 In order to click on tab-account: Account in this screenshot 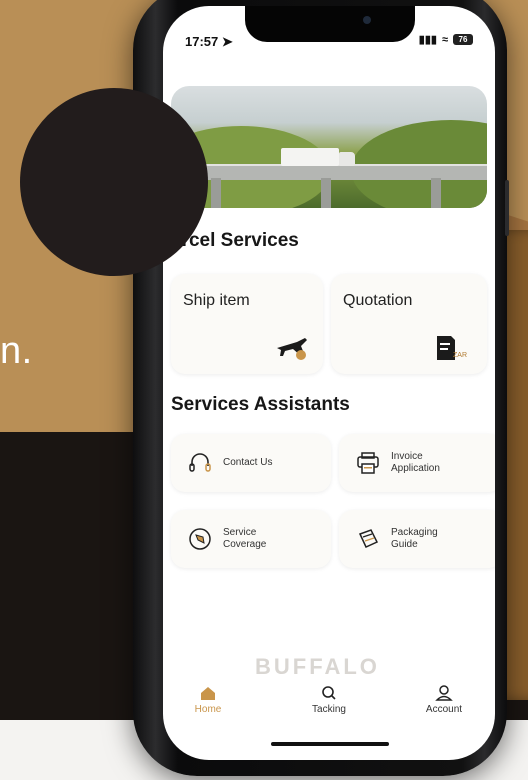, I will do `click(444, 699)`.